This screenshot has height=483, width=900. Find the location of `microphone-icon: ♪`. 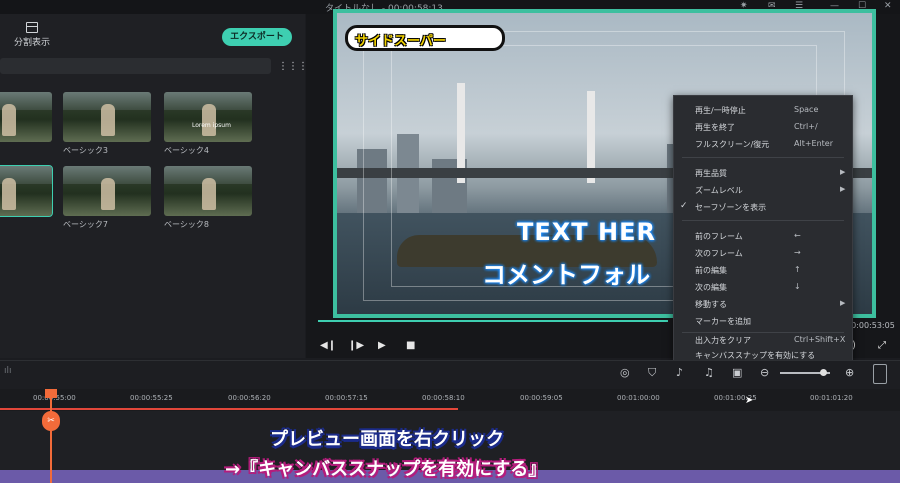

microphone-icon: ♪ is located at coordinates (679, 372).